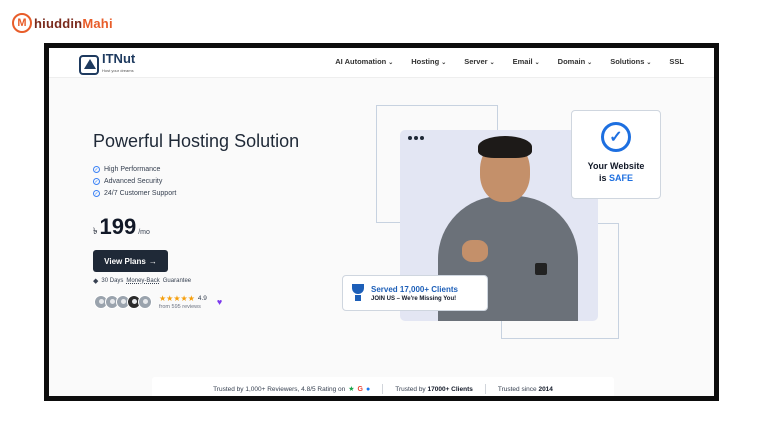 This screenshot has width=768, height=432. Describe the element at coordinates (158, 302) in the screenshot. I see `reviews-summary: ★★★★★ 4.9 from 595 reviews ♥` at that location.